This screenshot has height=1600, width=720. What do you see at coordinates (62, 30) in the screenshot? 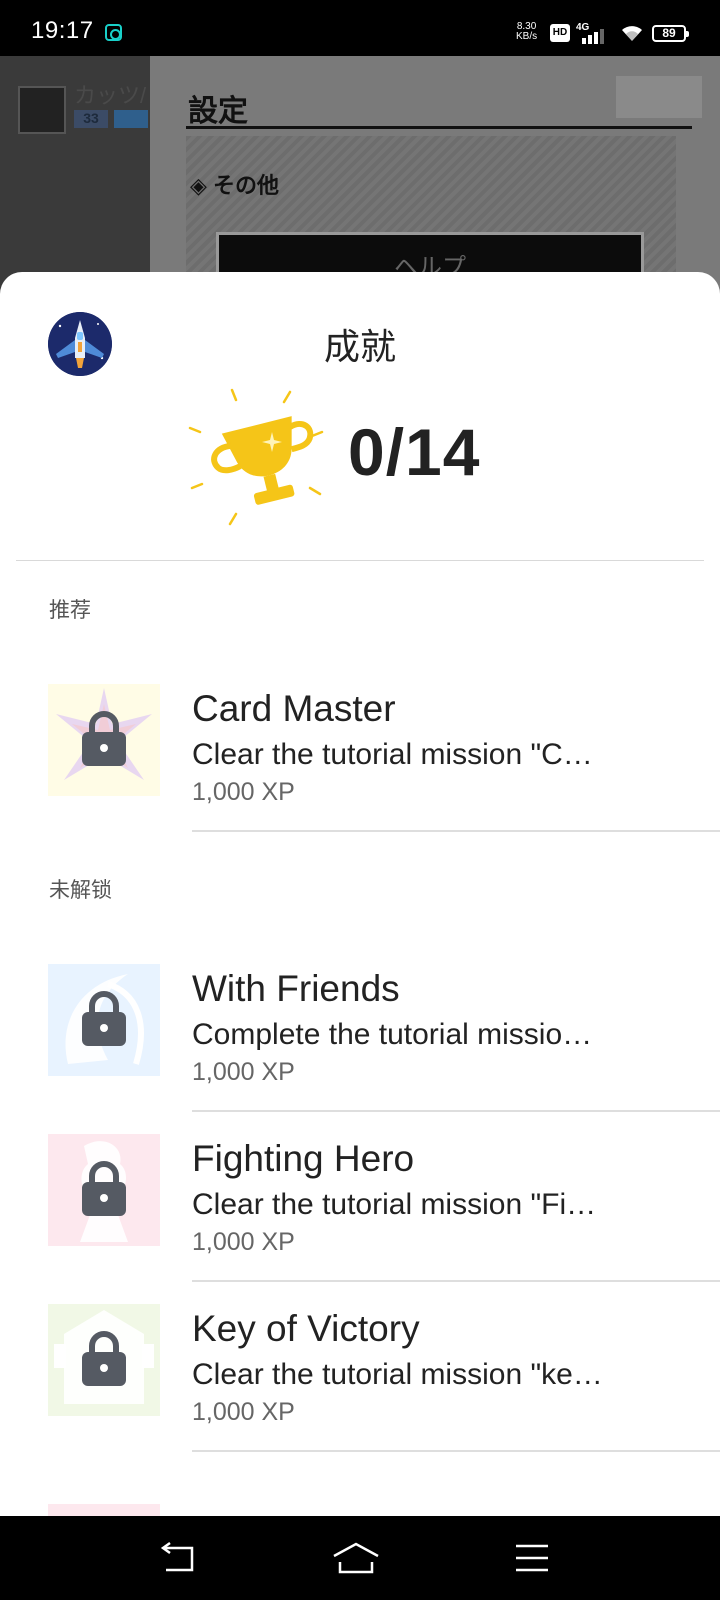
I see `status-time: 19:17` at bounding box center [62, 30].